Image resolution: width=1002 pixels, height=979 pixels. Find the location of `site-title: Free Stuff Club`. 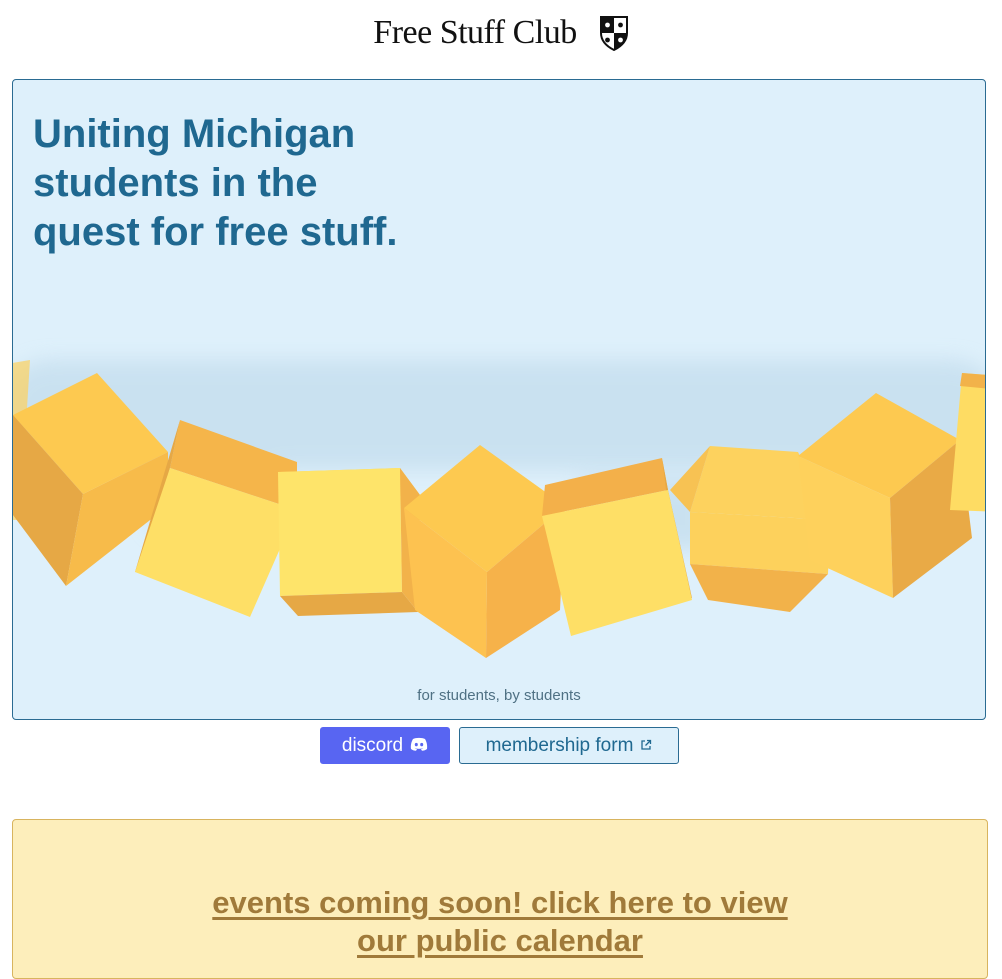

site-title: Free Stuff Club is located at coordinates (475, 33).